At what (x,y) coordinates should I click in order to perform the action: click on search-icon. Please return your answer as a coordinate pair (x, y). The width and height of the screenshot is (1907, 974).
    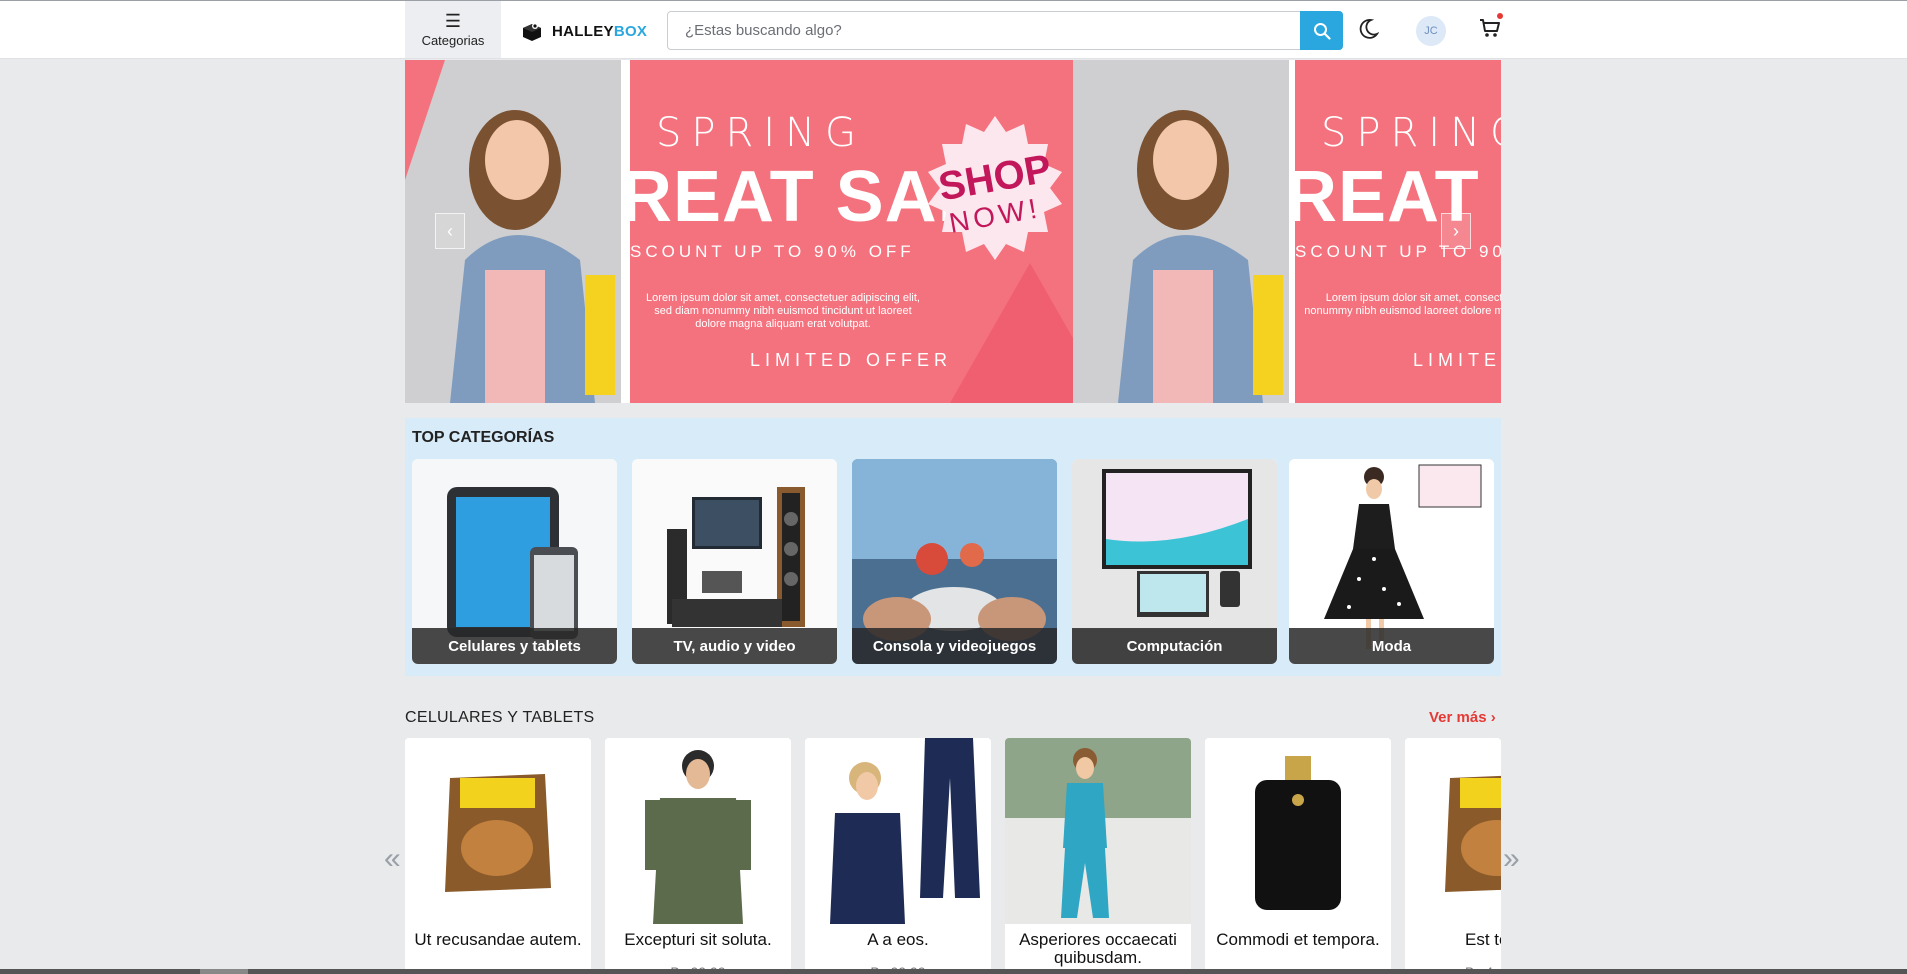
    Looking at the image, I should click on (1322, 31).